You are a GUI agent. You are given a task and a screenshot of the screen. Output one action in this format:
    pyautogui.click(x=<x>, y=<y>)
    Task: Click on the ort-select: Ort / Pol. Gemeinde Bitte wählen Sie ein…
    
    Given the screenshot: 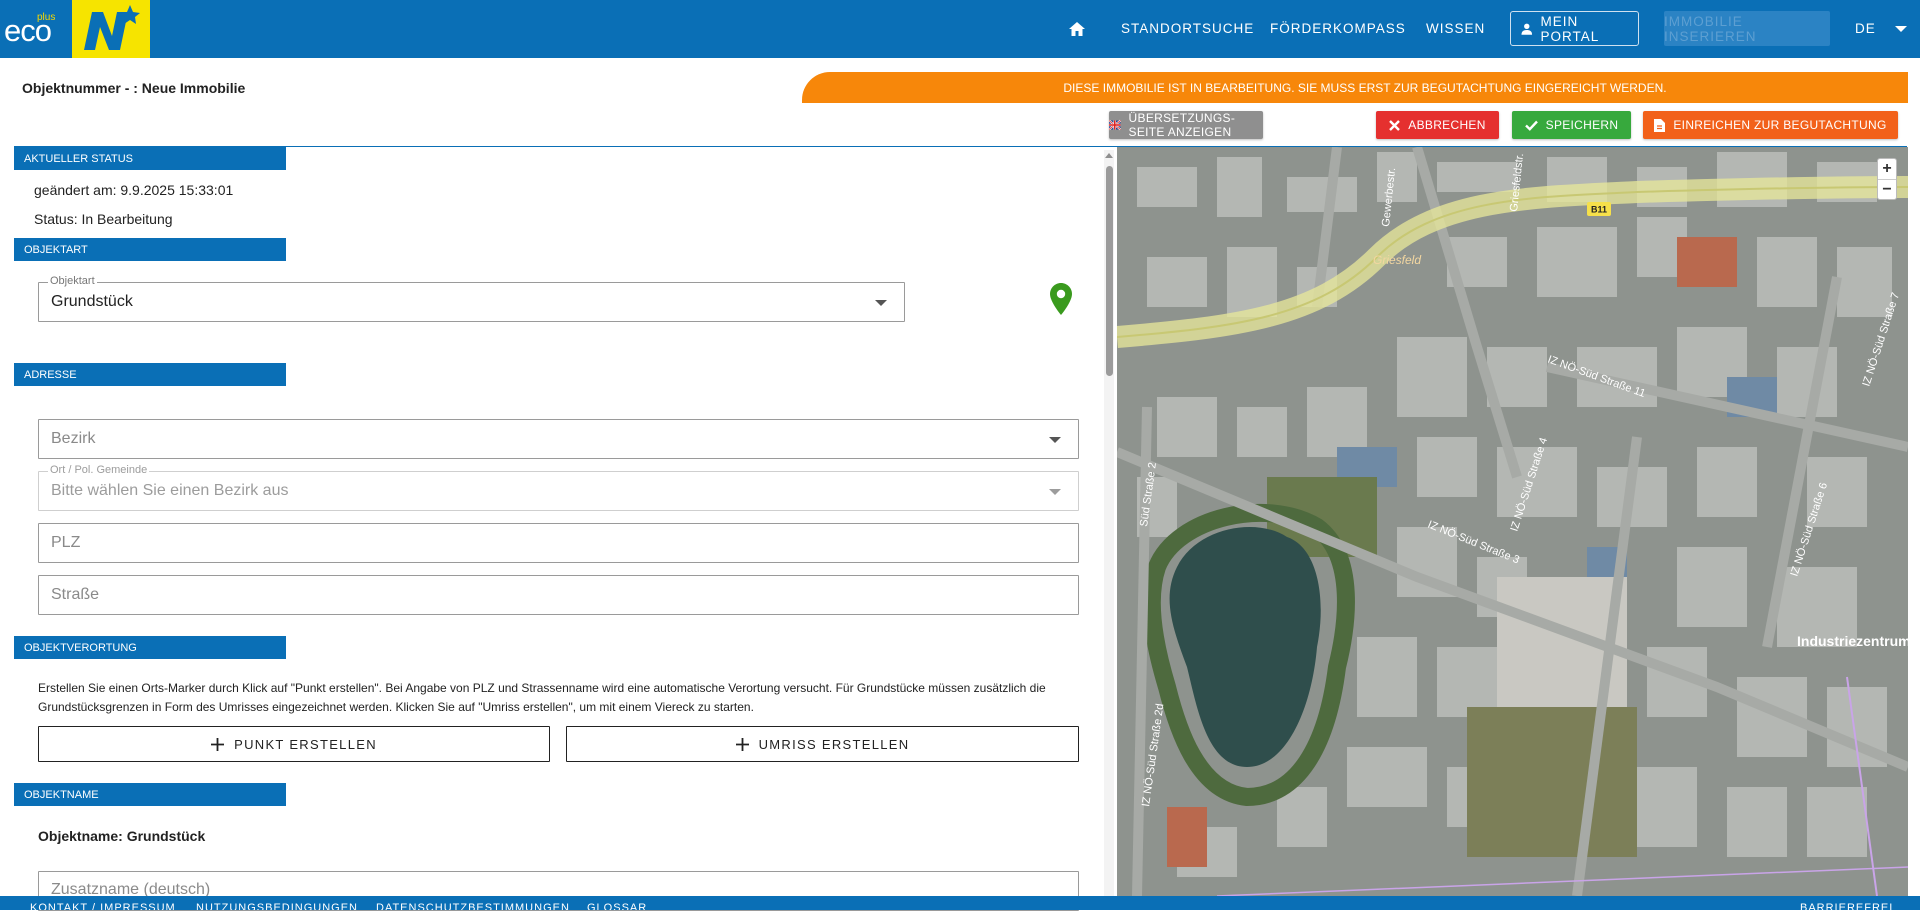 What is the action you would take?
    pyautogui.click(x=558, y=487)
    